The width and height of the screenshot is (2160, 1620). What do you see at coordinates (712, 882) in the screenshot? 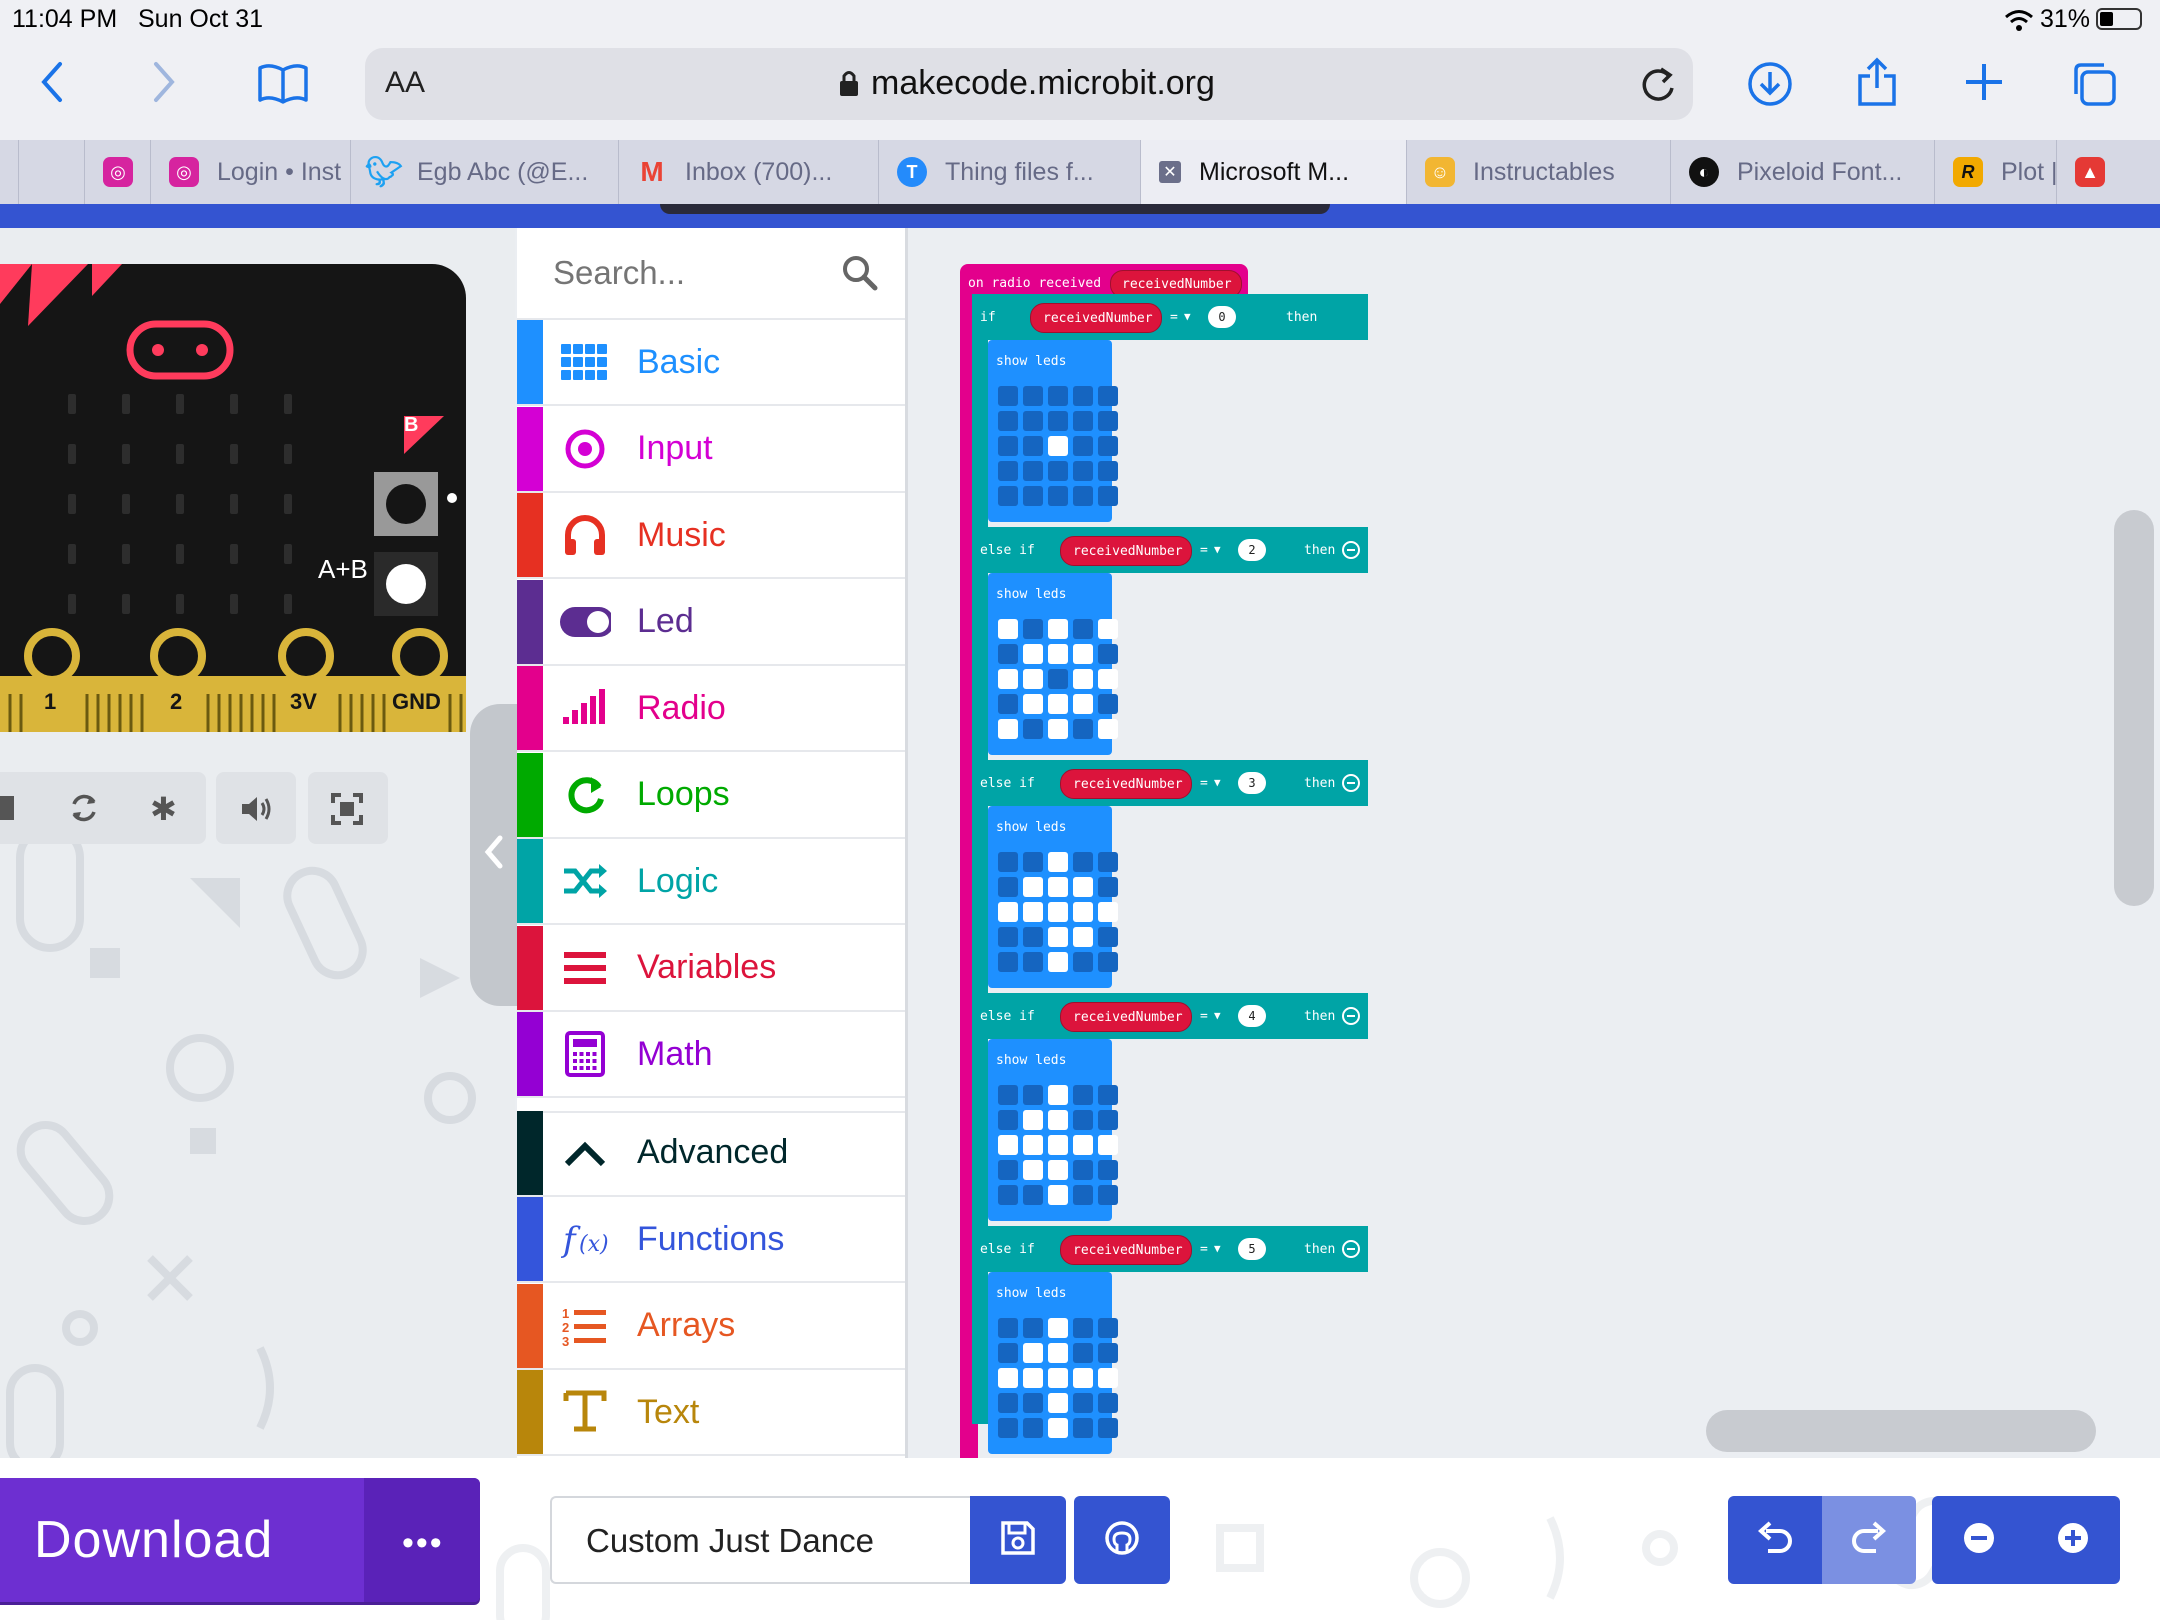
I see `category-logic: Logic` at bounding box center [712, 882].